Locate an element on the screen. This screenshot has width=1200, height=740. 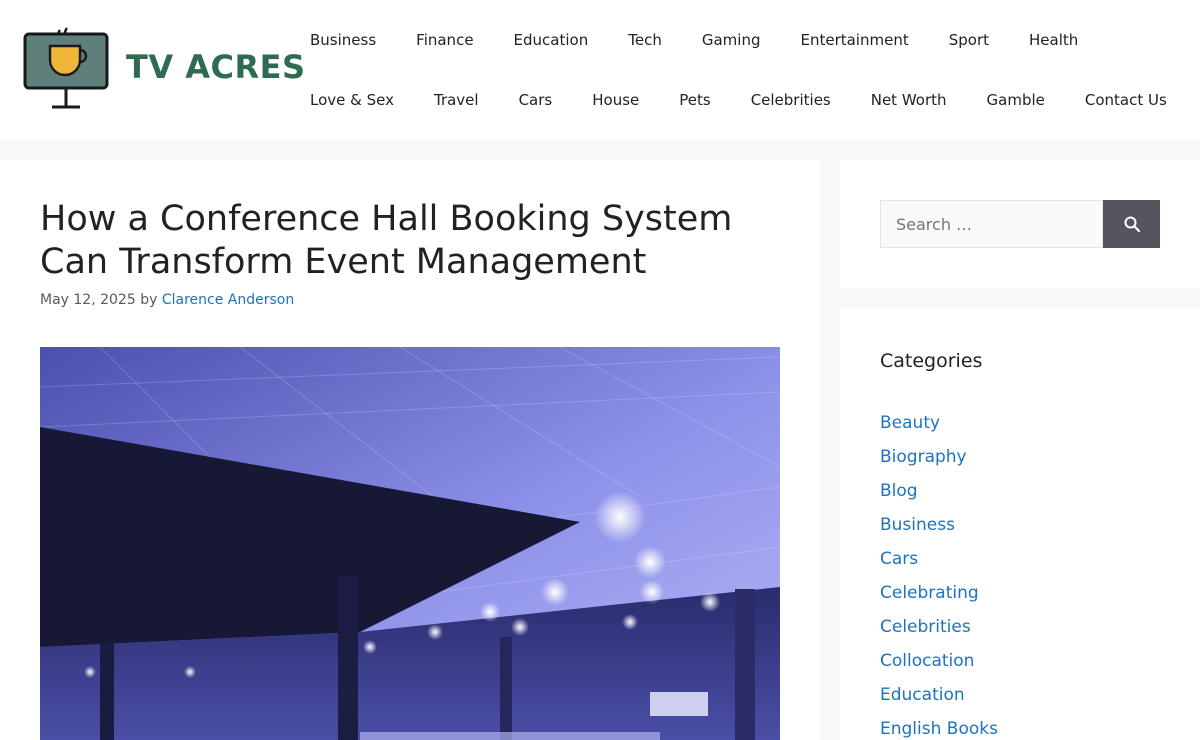
categories-title: Categories is located at coordinates (931, 361).